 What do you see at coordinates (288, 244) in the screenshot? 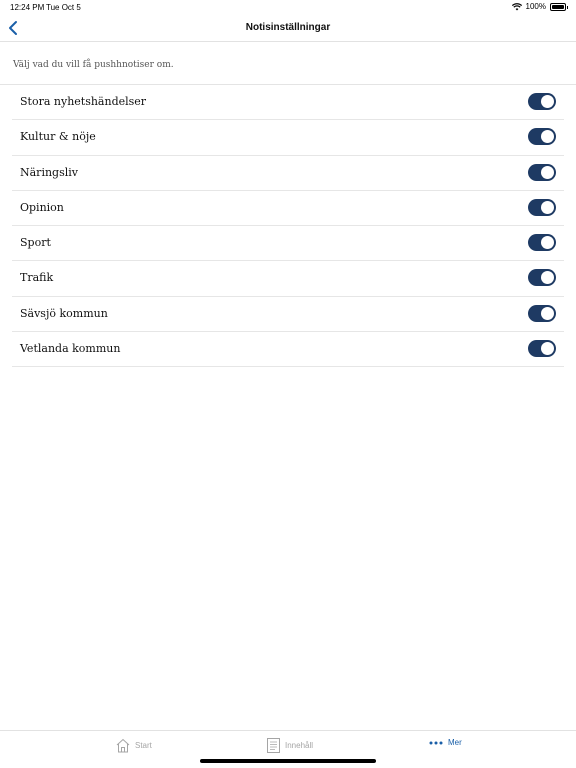
I see `setting-row: Sport` at bounding box center [288, 244].